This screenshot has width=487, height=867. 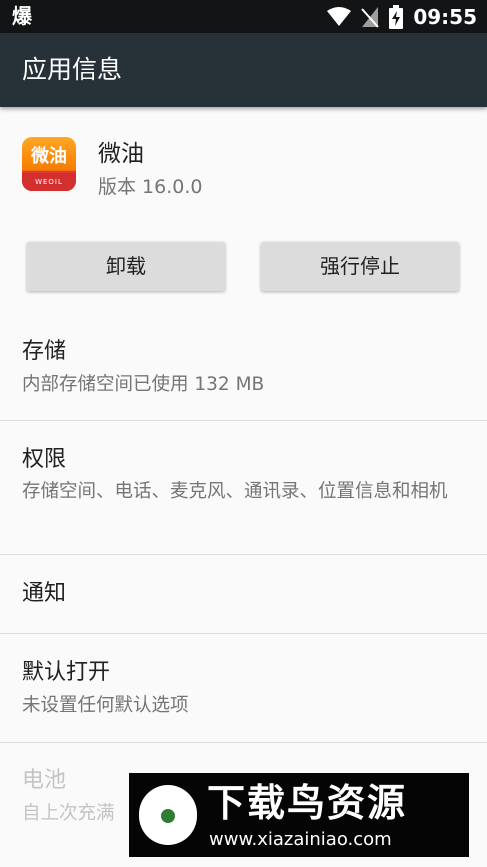 I want to click on uninstall-button: 卸载, so click(x=126, y=266).